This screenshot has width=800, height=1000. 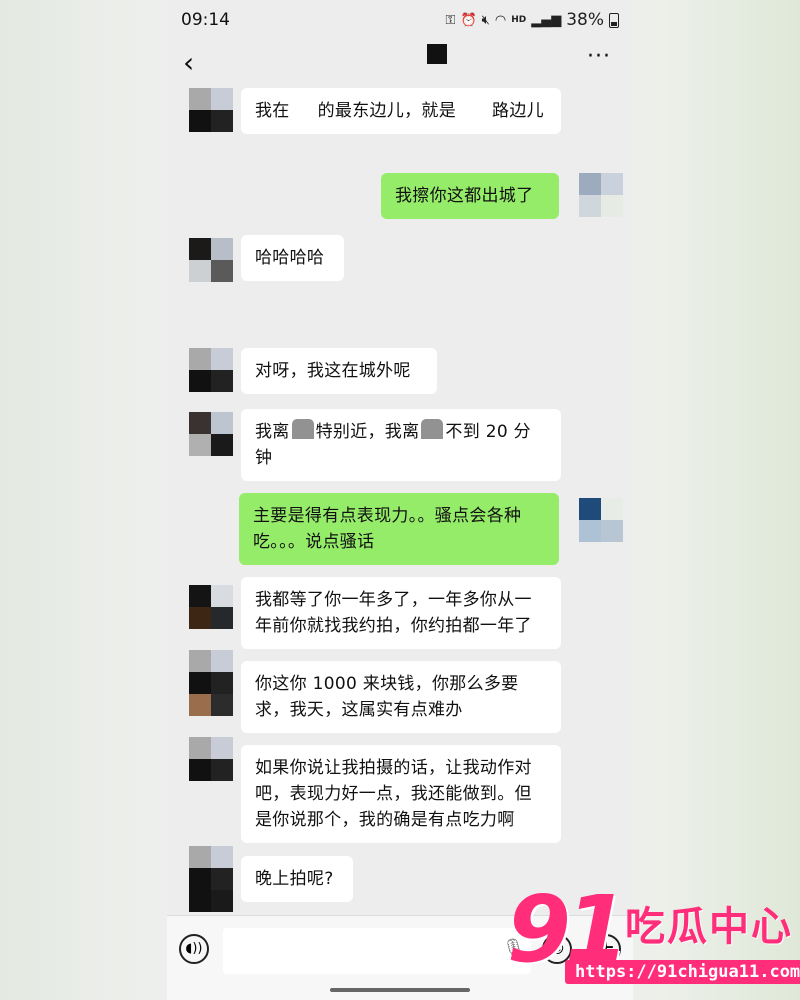 What do you see at coordinates (437, 54) in the screenshot?
I see `chat-title-redacted` at bounding box center [437, 54].